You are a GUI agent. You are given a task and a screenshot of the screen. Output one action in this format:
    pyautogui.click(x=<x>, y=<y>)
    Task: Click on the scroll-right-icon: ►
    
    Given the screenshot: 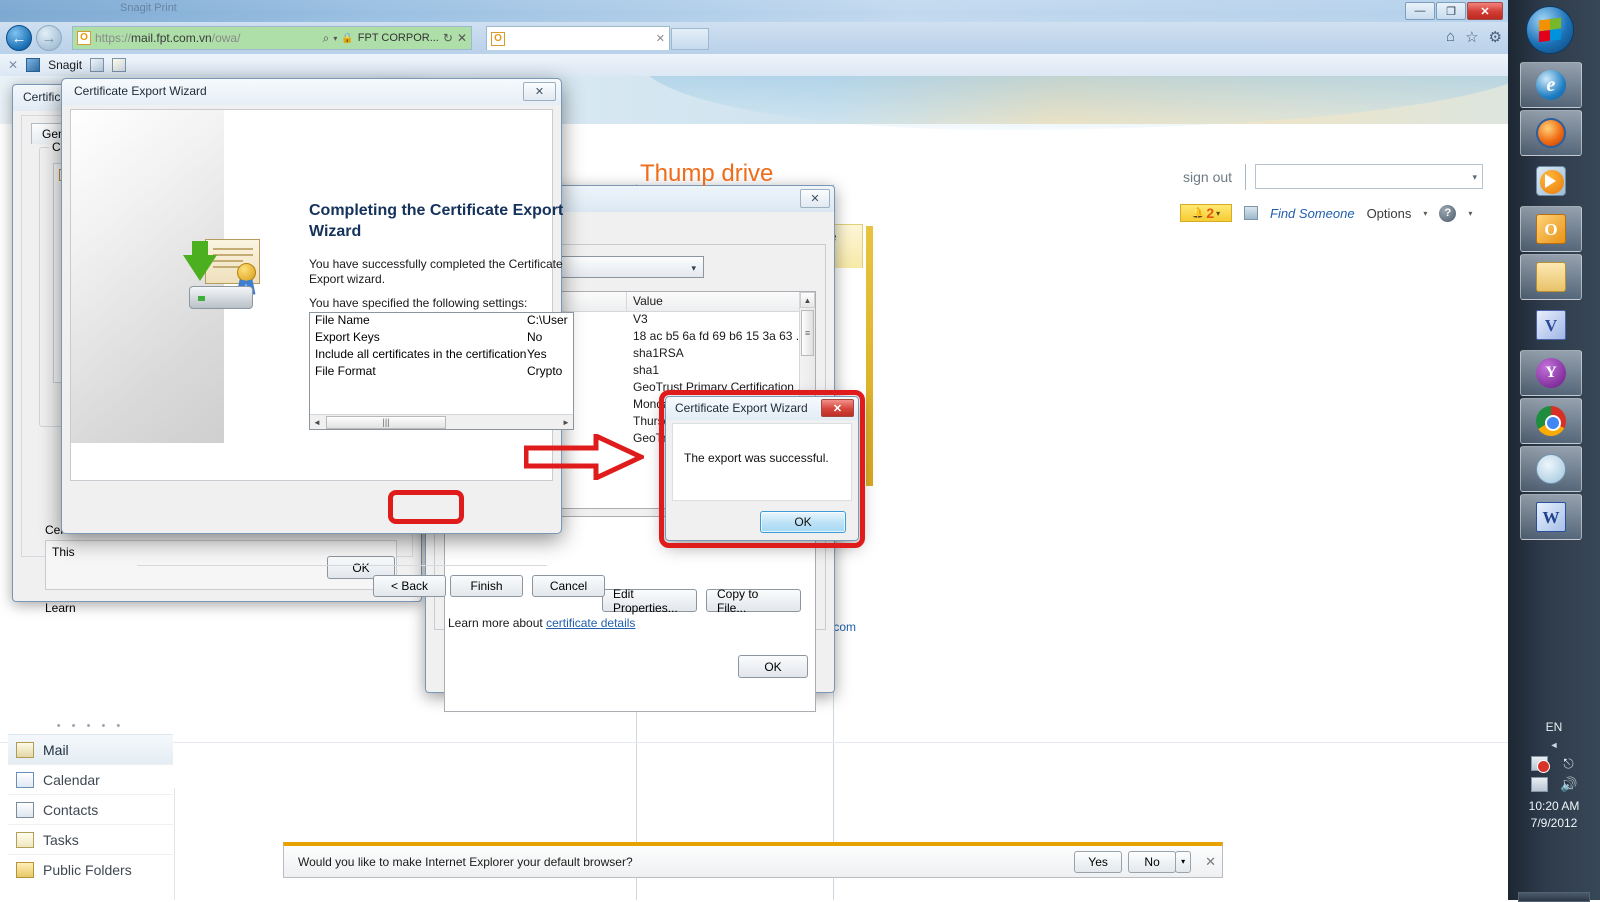 What is the action you would take?
    pyautogui.click(x=566, y=422)
    